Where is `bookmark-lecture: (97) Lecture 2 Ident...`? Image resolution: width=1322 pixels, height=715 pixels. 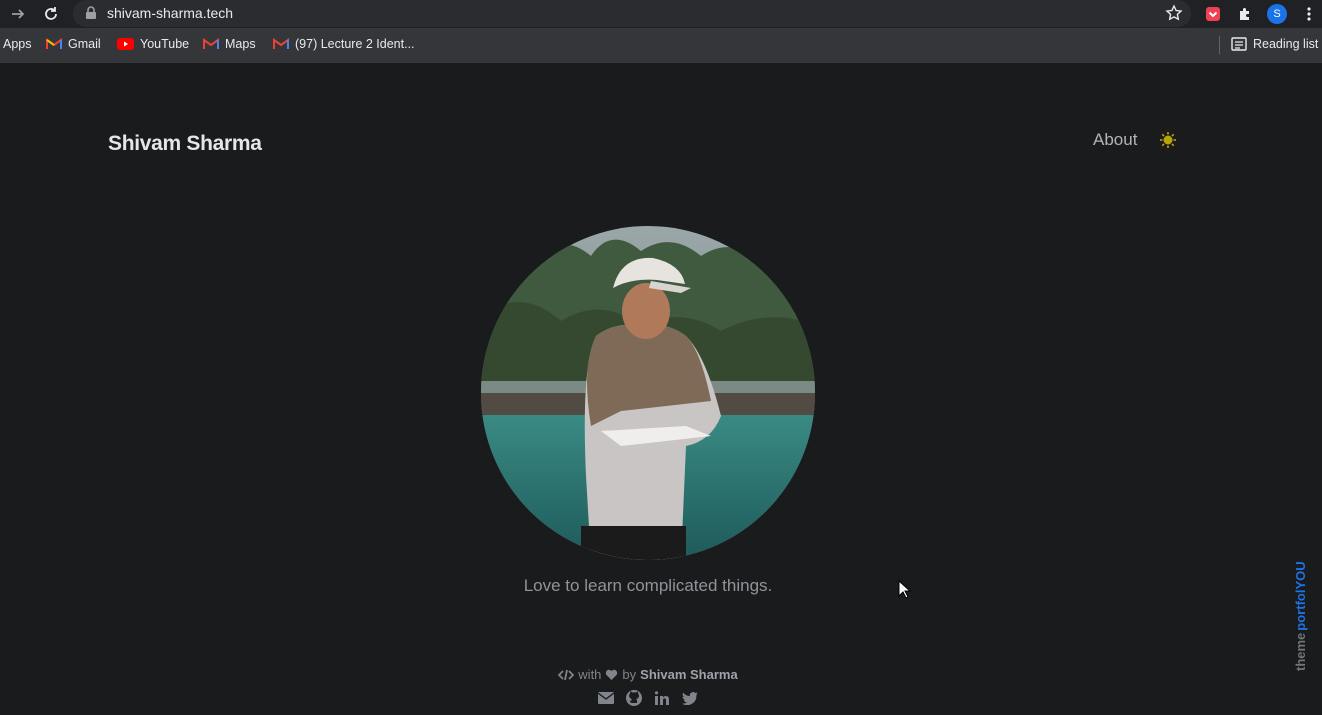 bookmark-lecture: (97) Lecture 2 Ident... is located at coordinates (344, 44).